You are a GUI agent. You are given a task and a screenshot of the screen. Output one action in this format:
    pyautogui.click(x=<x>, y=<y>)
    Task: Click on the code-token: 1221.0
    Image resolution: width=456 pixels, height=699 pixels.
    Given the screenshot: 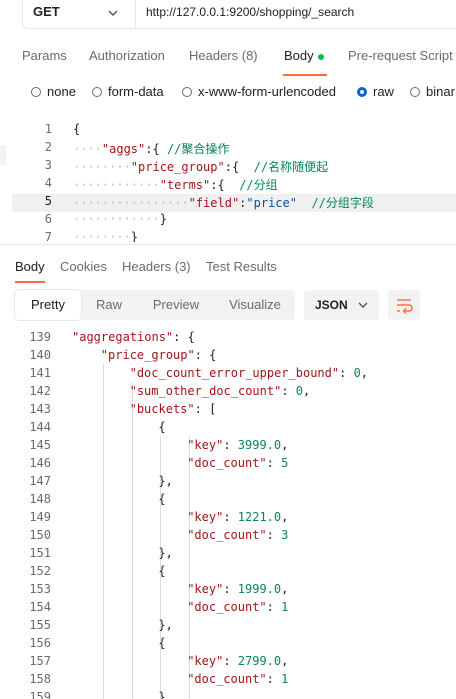 What is the action you would take?
    pyautogui.click(x=259, y=517)
    